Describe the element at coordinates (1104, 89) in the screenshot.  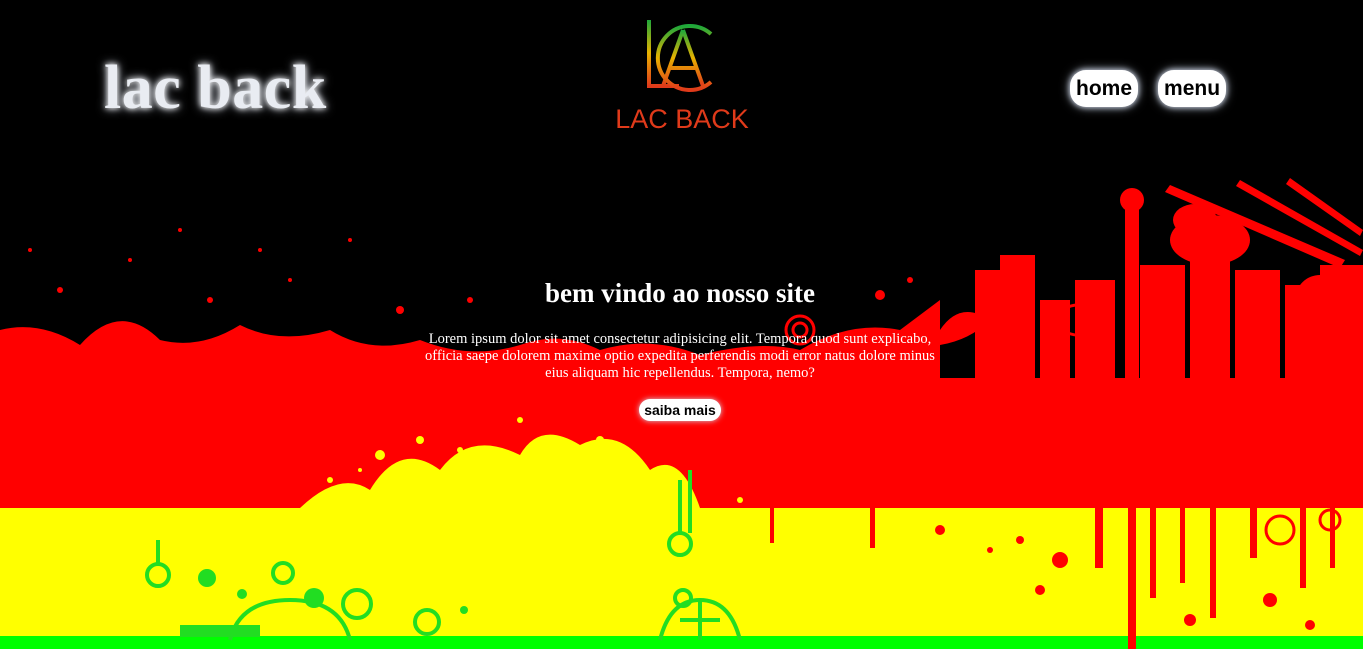
I see `nav-home-button: home` at that location.